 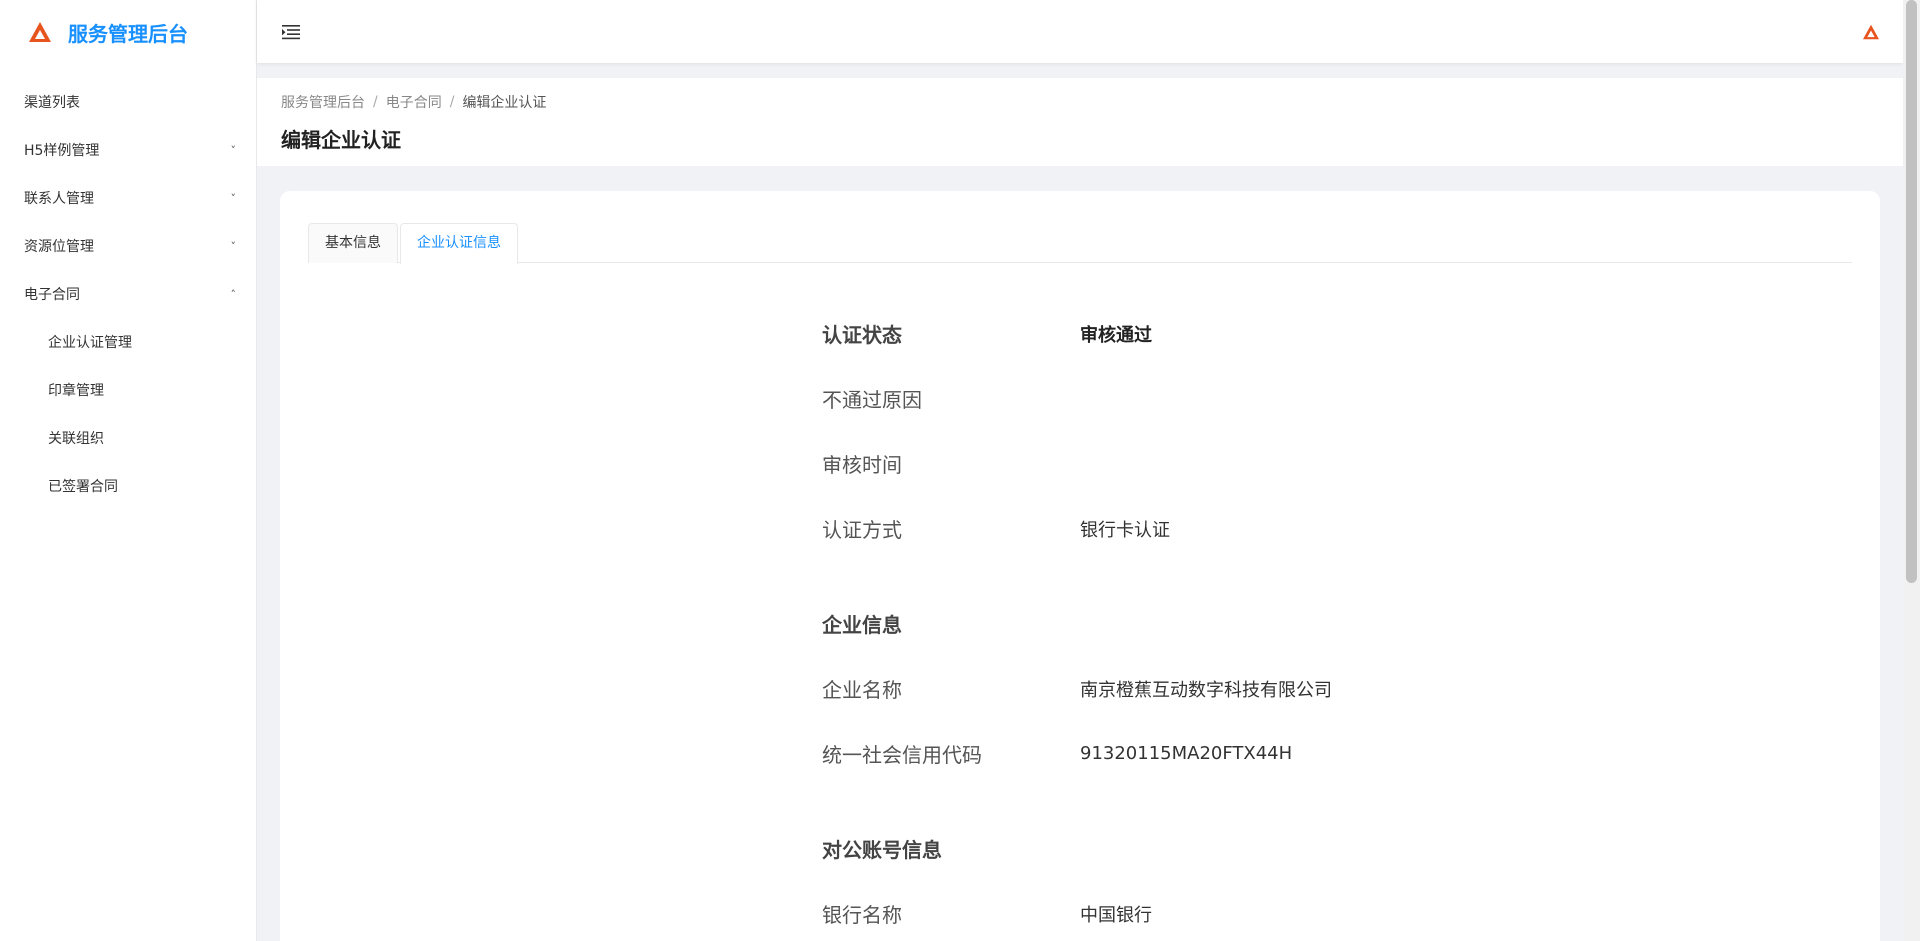 I want to click on page-scrollbar, so click(x=1911, y=470).